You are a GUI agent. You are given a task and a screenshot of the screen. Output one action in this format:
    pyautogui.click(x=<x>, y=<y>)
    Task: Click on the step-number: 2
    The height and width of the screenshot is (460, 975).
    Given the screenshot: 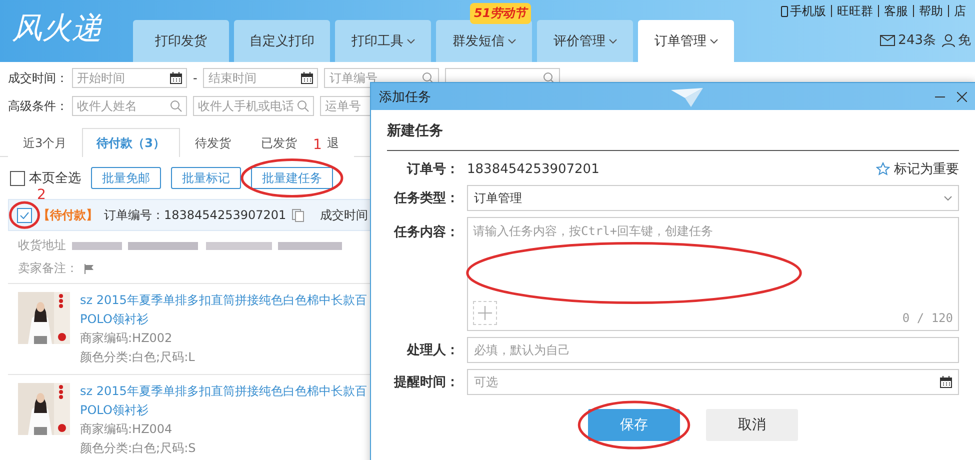 What is the action you would take?
    pyautogui.click(x=41, y=194)
    